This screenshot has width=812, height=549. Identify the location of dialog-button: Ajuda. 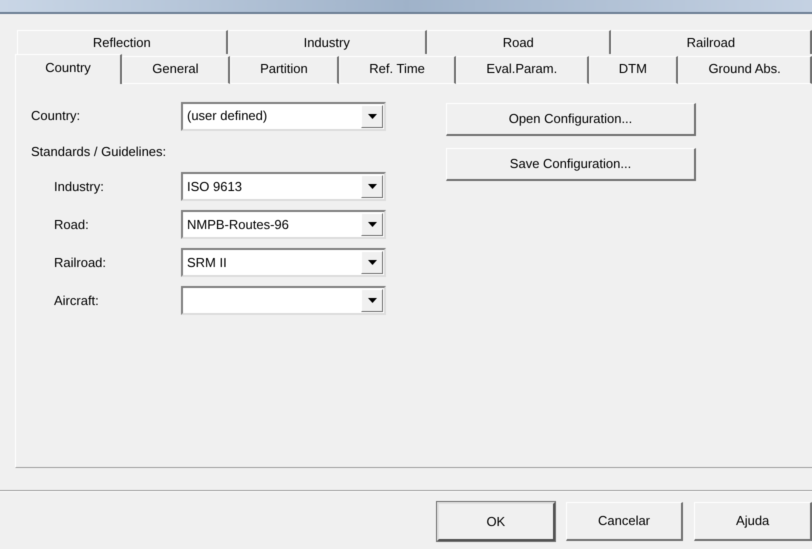
(753, 521).